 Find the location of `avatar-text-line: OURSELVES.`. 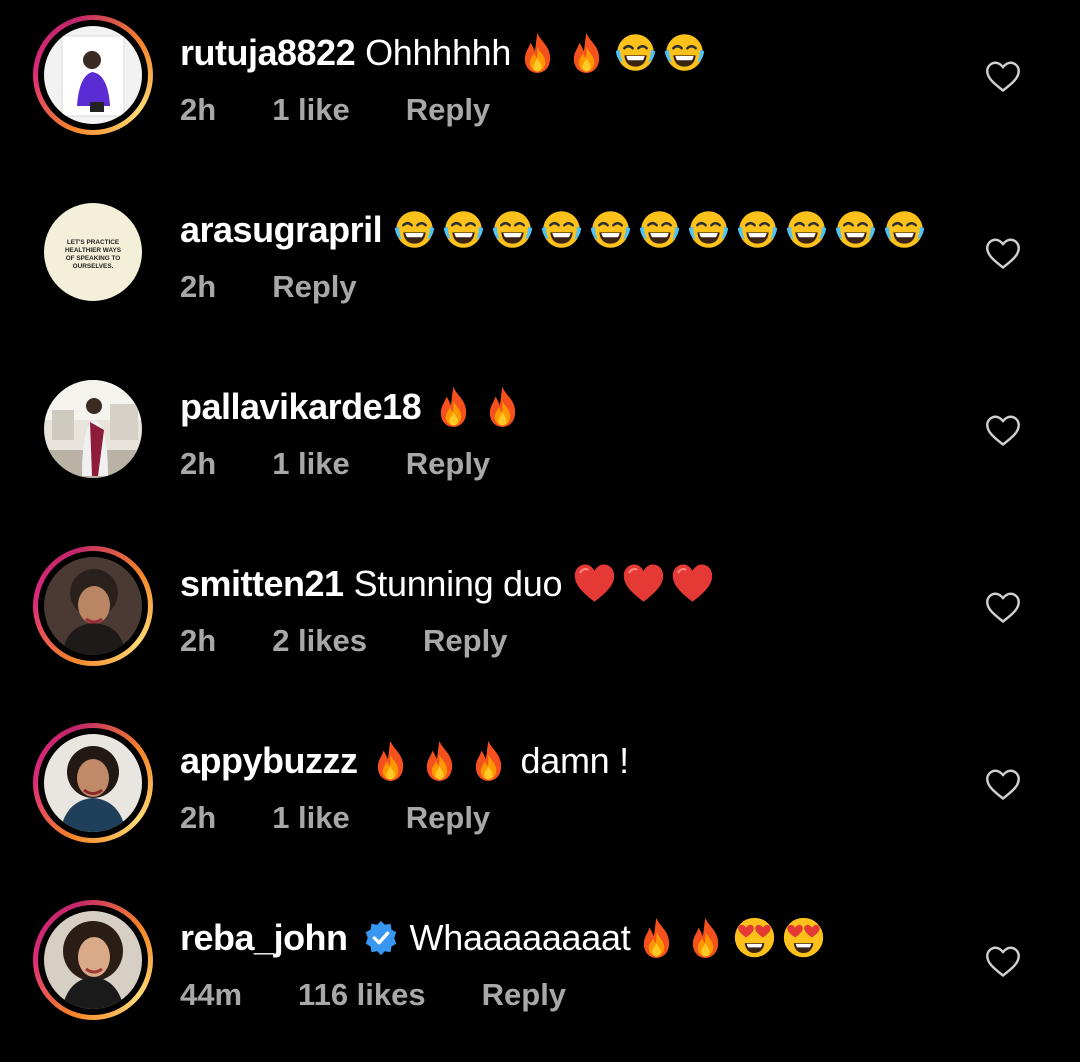

avatar-text-line: OURSELVES. is located at coordinates (93, 266).